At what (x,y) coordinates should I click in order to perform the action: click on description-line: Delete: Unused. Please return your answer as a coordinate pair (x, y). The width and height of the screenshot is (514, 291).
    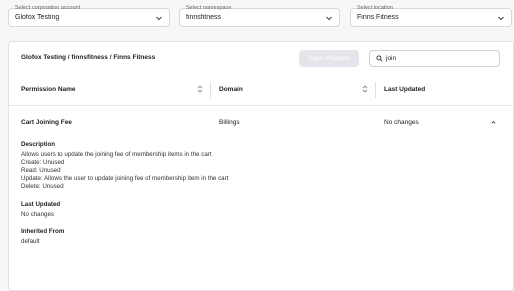
    Looking at the image, I should click on (42, 187).